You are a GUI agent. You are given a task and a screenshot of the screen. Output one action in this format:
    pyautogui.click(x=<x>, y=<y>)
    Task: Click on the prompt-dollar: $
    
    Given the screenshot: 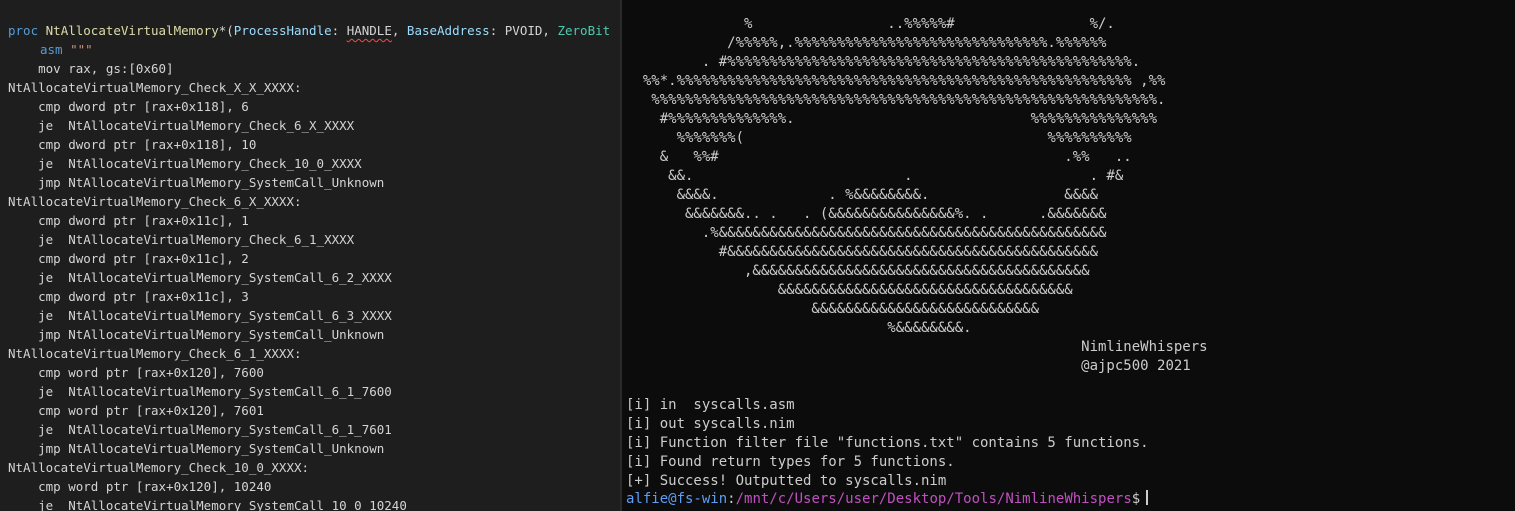 What is the action you would take?
    pyautogui.click(x=1136, y=499)
    